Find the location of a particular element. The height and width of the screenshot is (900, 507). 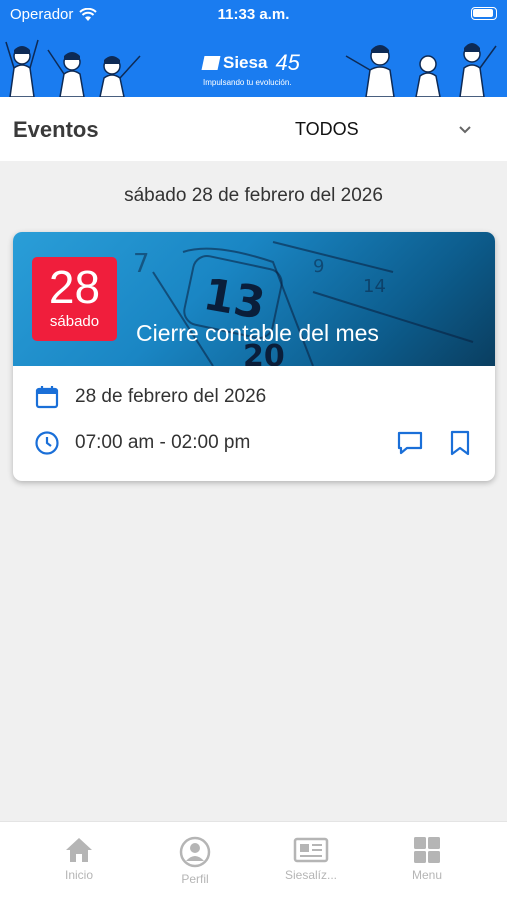

brand-tagline: Impulsando tu evolución. is located at coordinates (247, 82).